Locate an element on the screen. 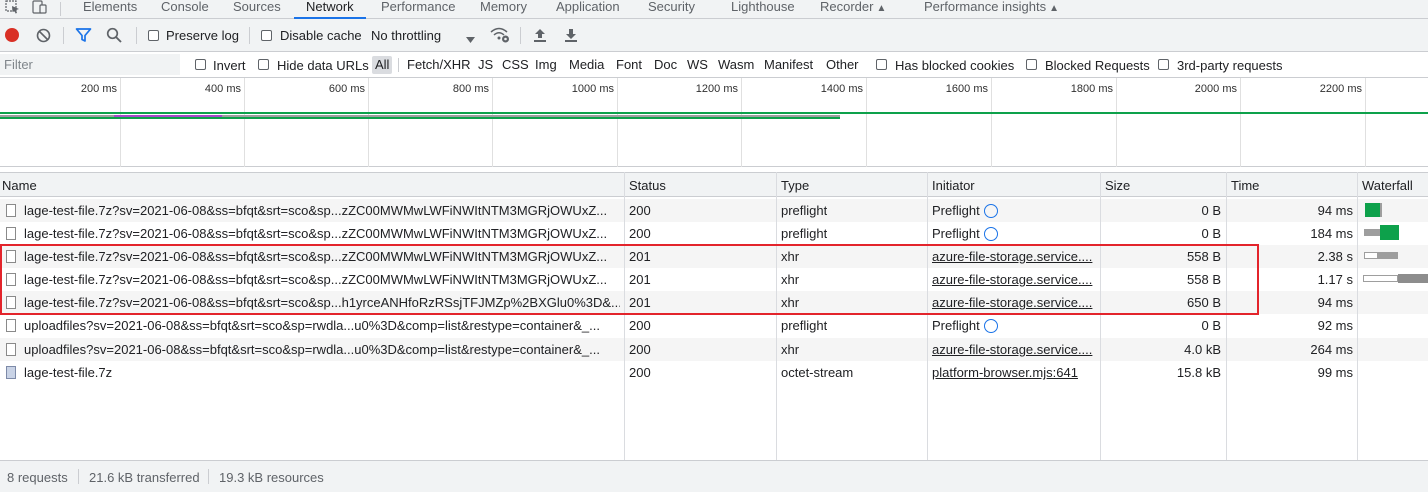  column-header-name: Name is located at coordinates (19, 185).